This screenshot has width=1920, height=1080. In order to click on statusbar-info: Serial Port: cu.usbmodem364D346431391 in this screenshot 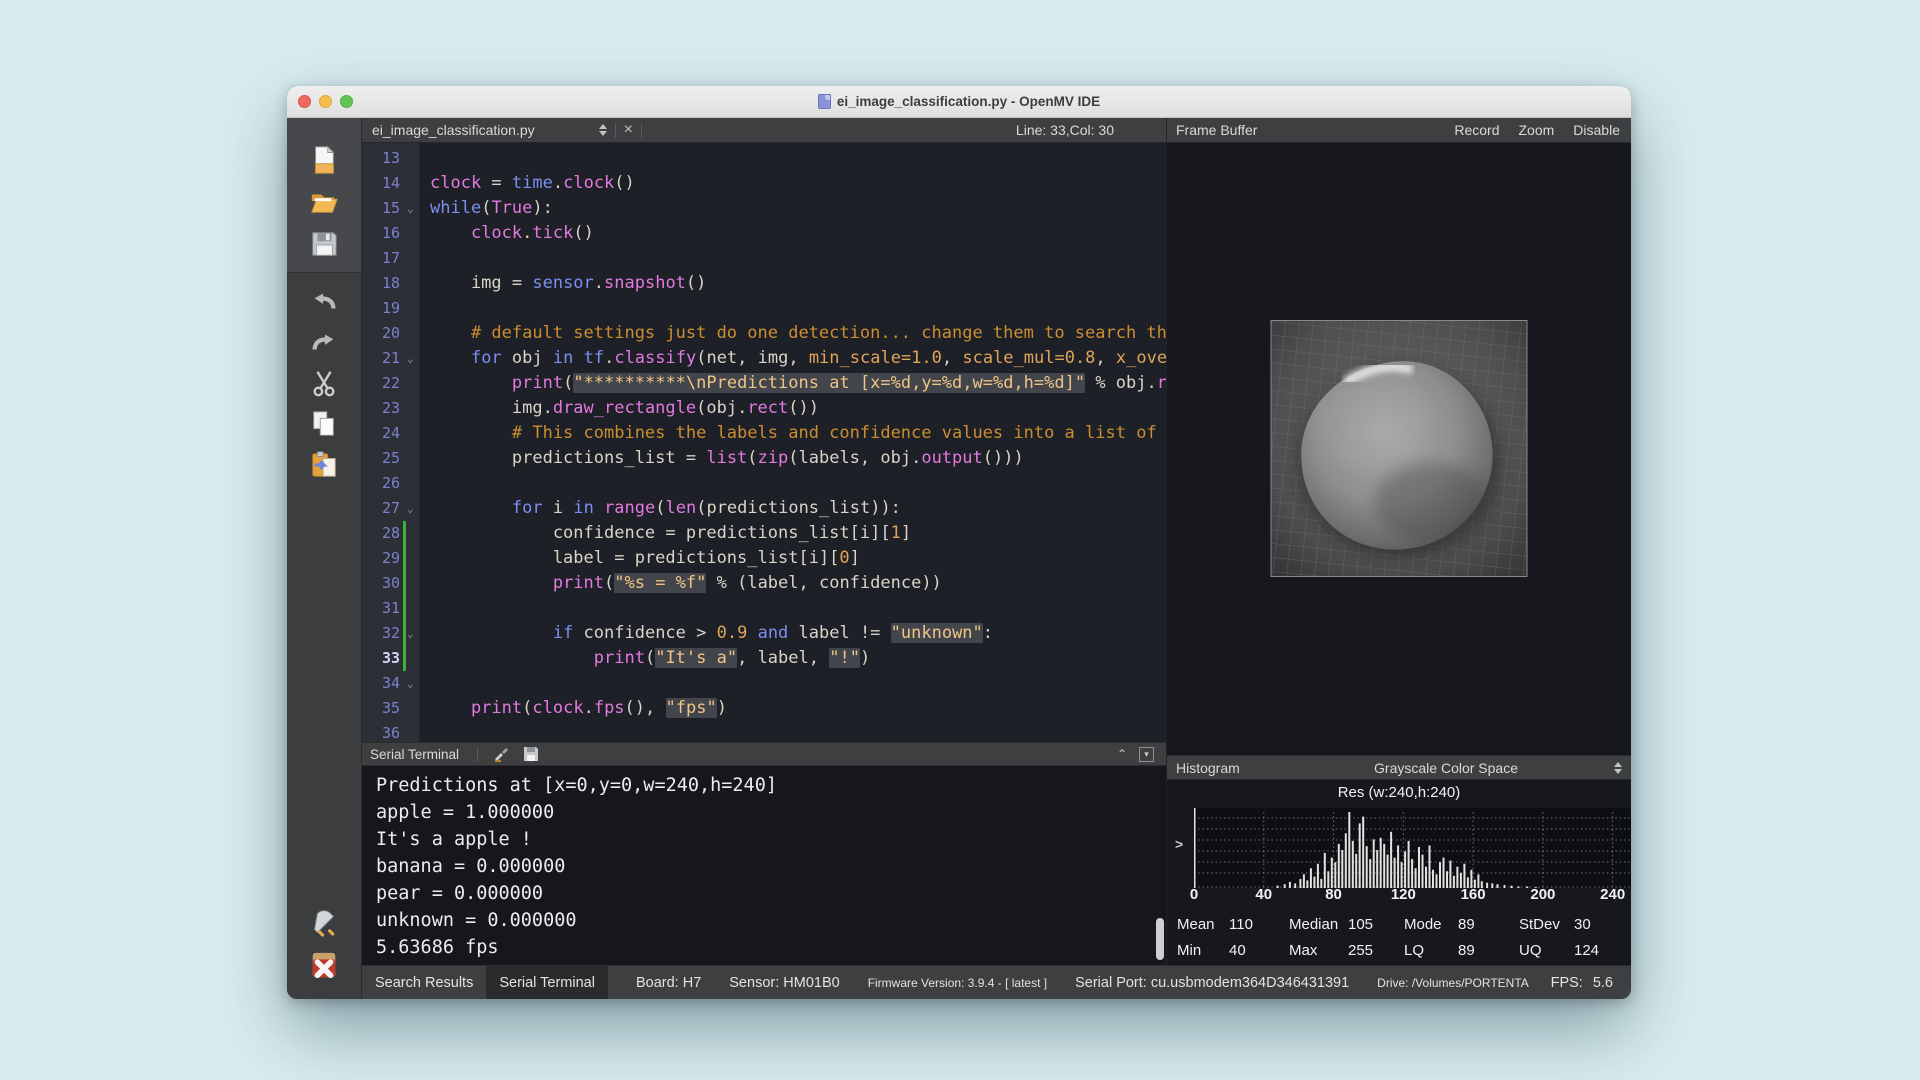, I will do `click(1212, 982)`.